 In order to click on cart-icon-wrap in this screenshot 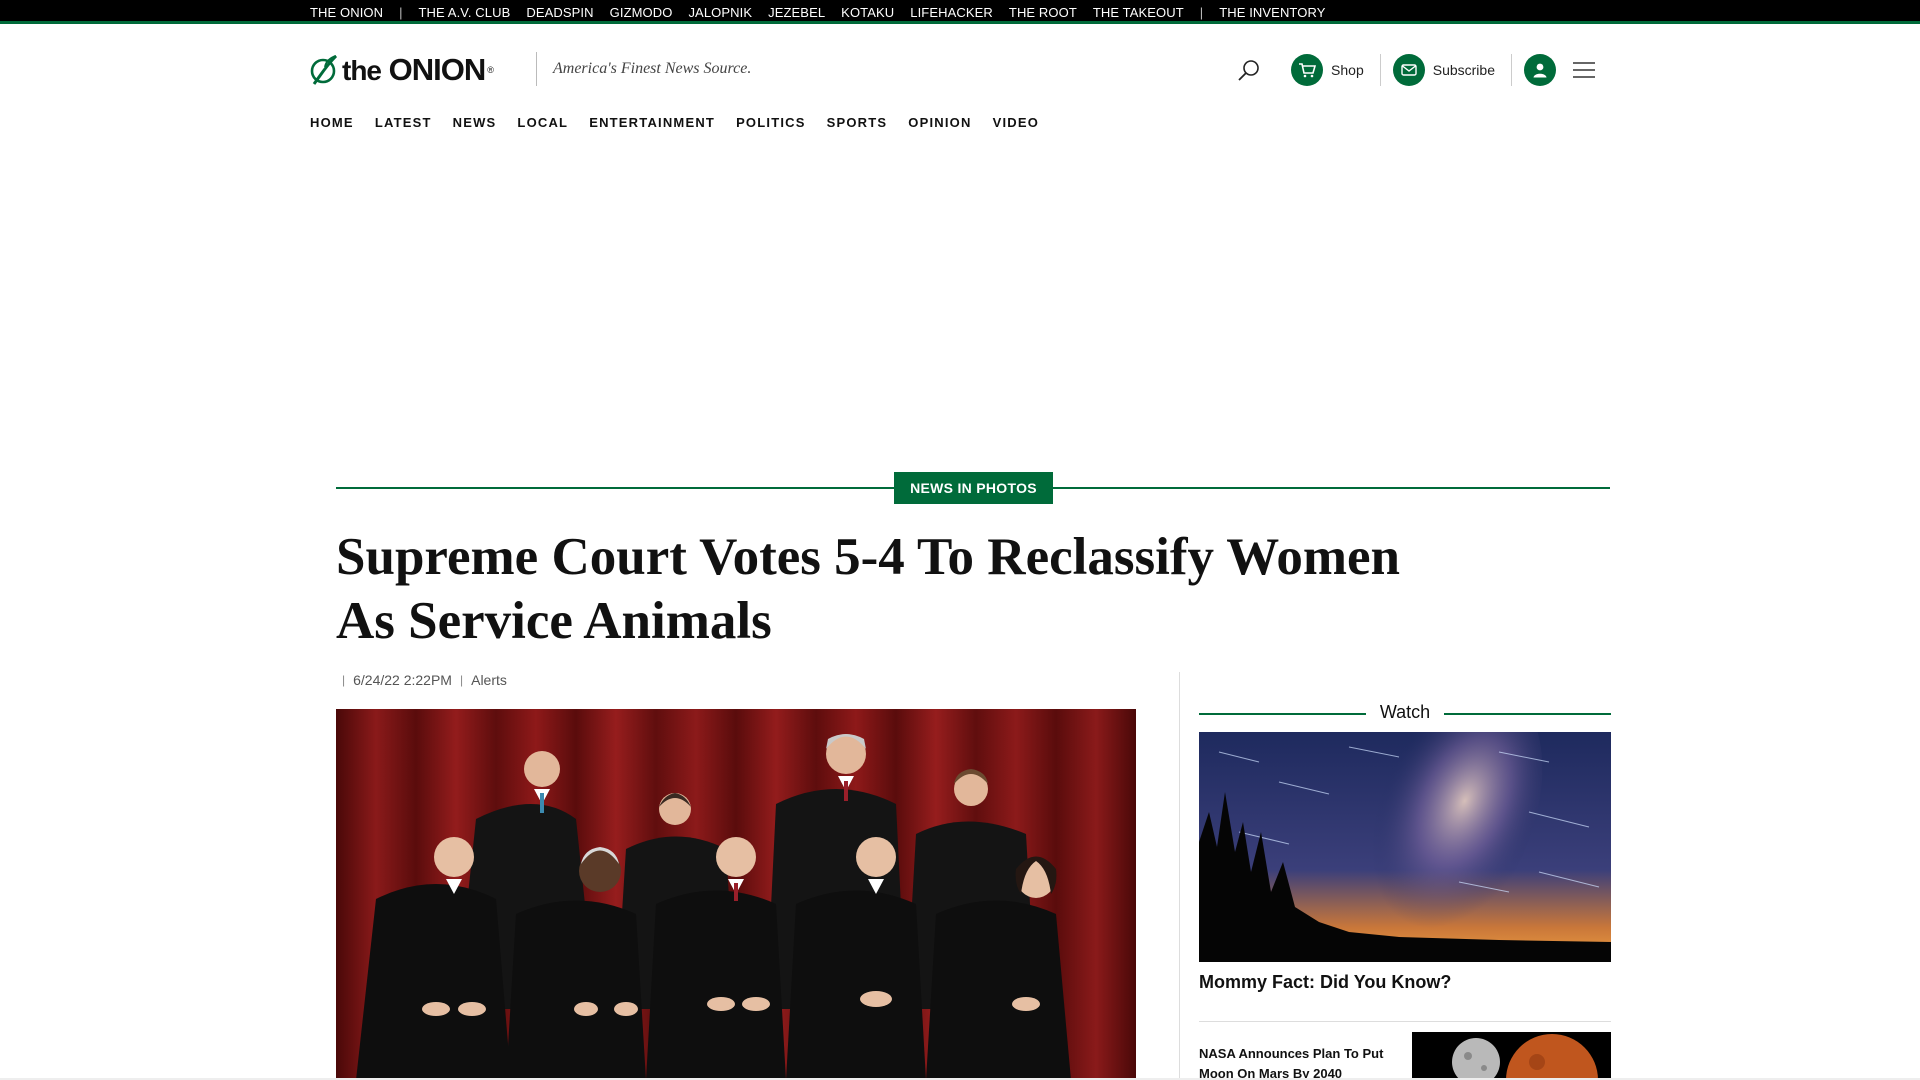, I will do `click(1307, 70)`.